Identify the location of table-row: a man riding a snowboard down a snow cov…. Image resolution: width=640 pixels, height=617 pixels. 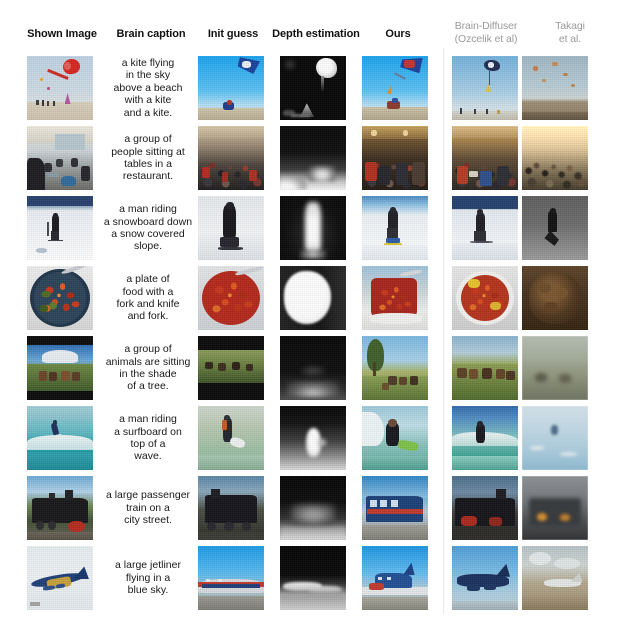
(320, 231).